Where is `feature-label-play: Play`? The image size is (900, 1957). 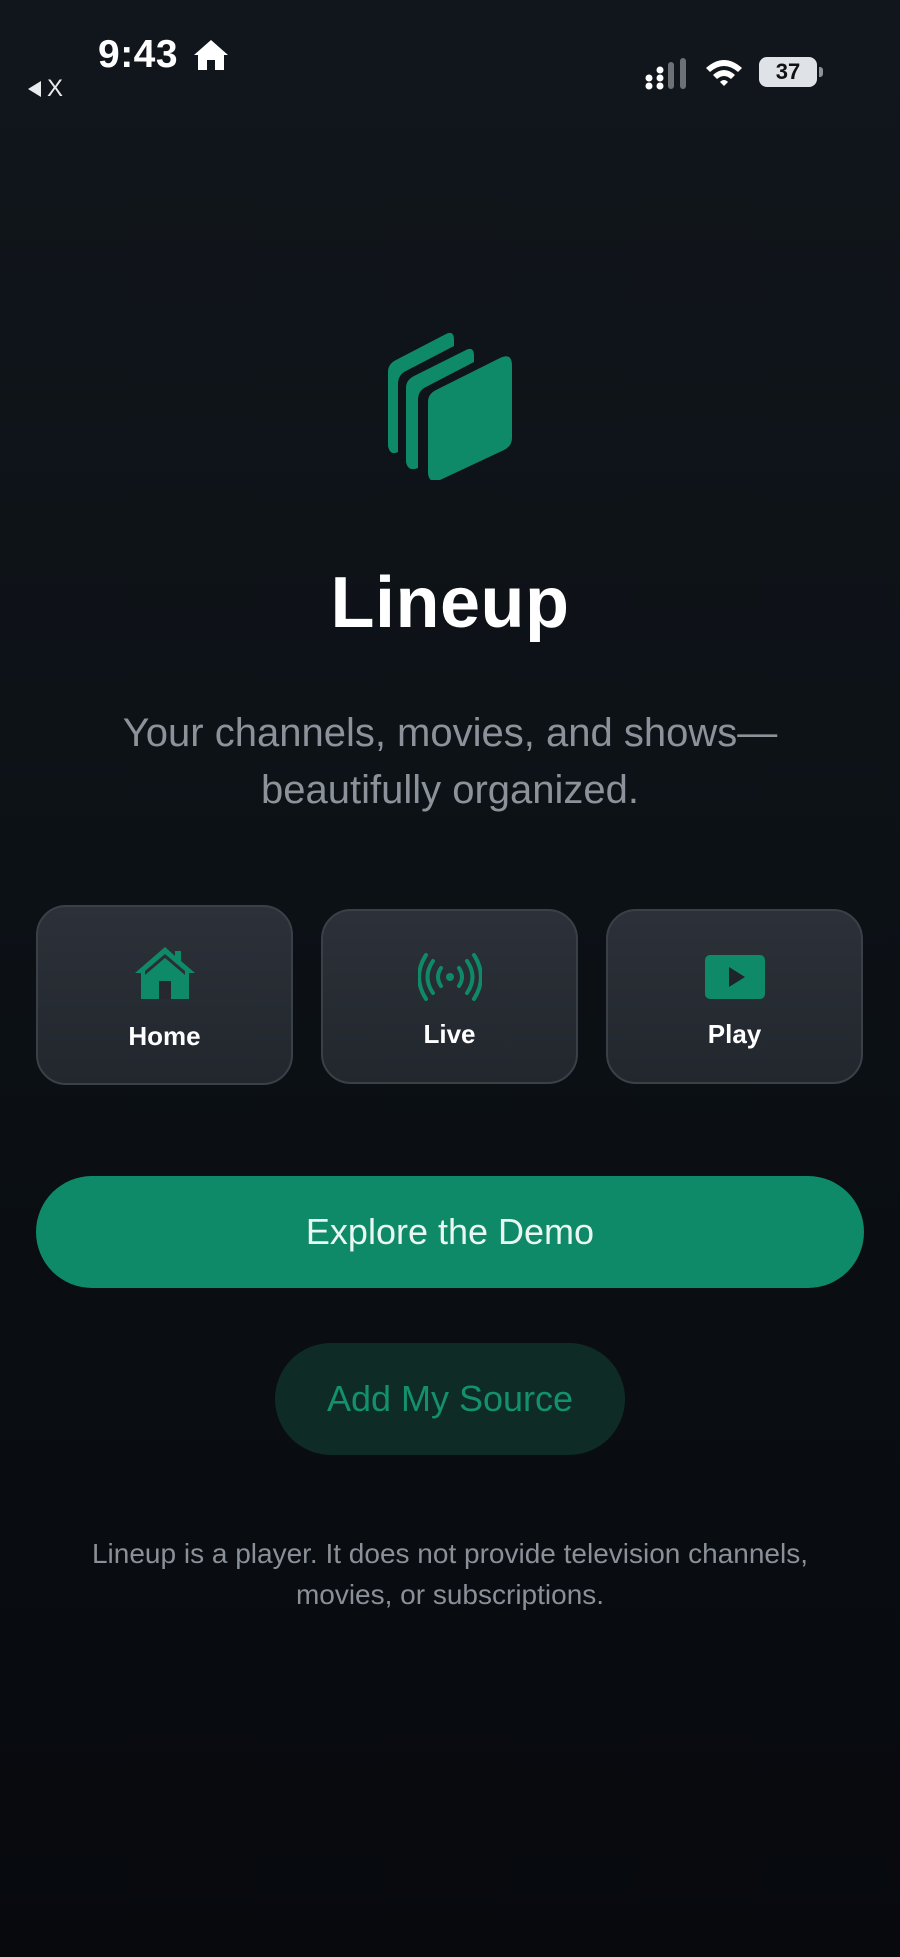
feature-label-play: Play is located at coordinates (734, 1034).